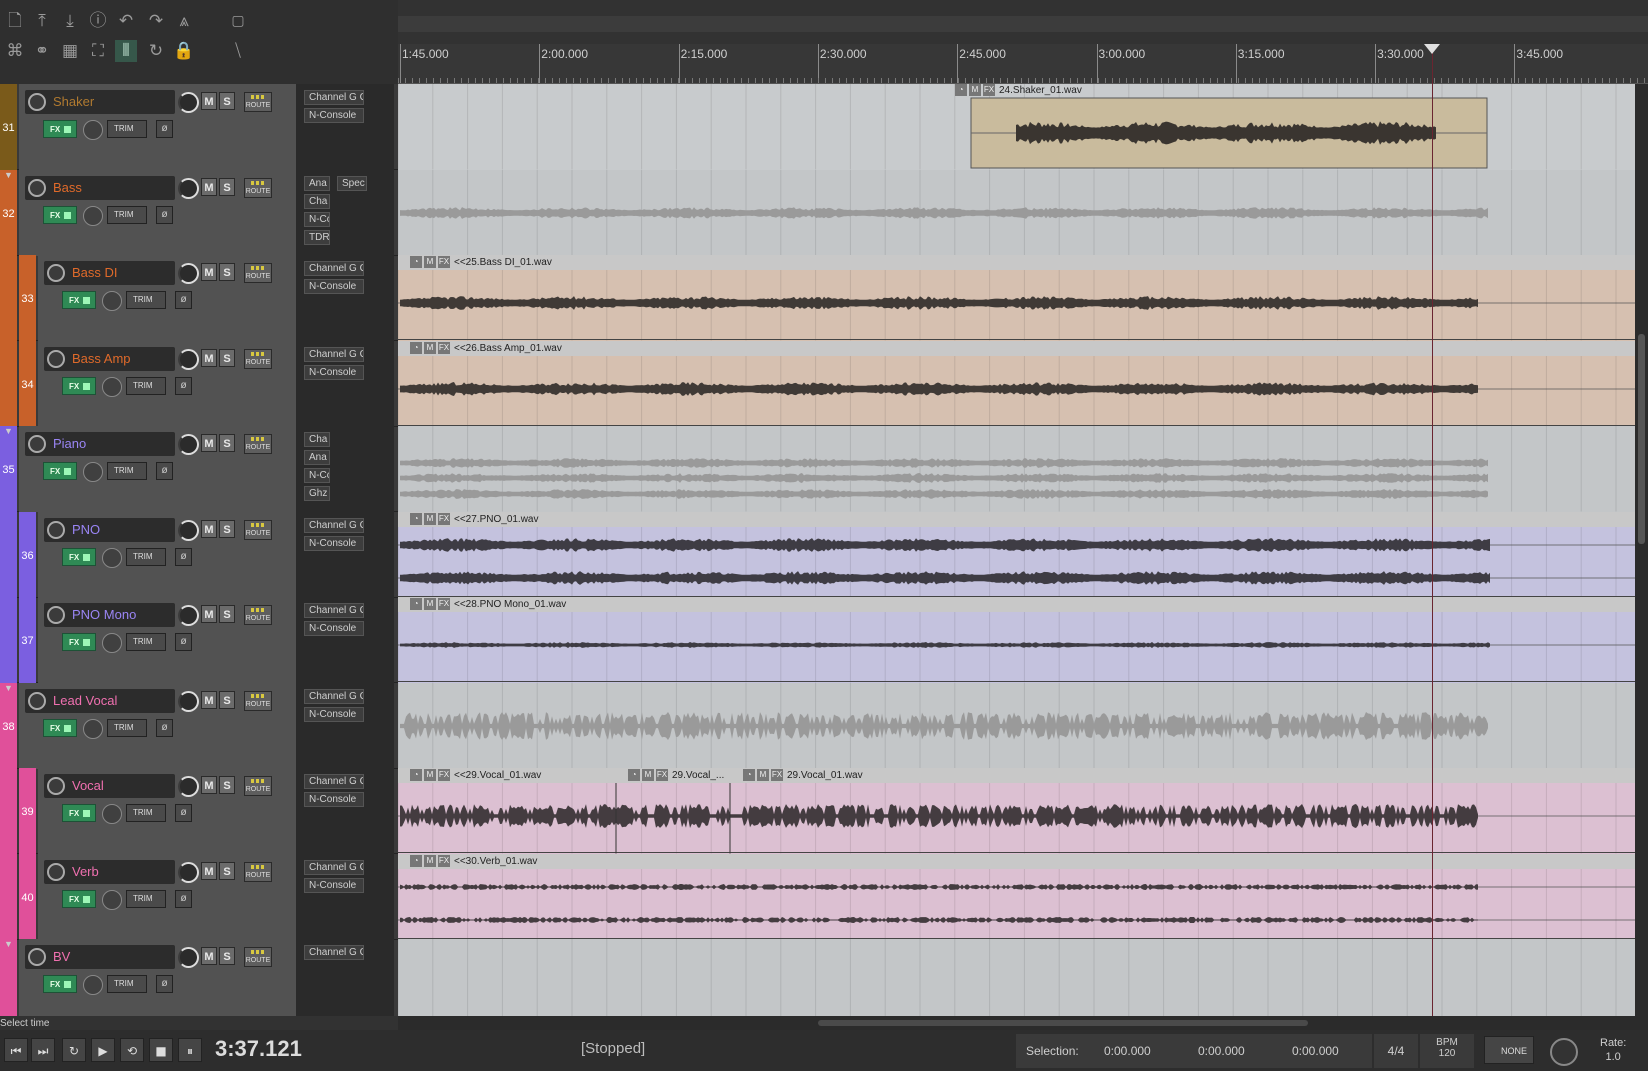 This screenshot has height=1071, width=1648. What do you see at coordinates (42, 21) in the screenshot?
I see `save-icon: ⤒` at bounding box center [42, 21].